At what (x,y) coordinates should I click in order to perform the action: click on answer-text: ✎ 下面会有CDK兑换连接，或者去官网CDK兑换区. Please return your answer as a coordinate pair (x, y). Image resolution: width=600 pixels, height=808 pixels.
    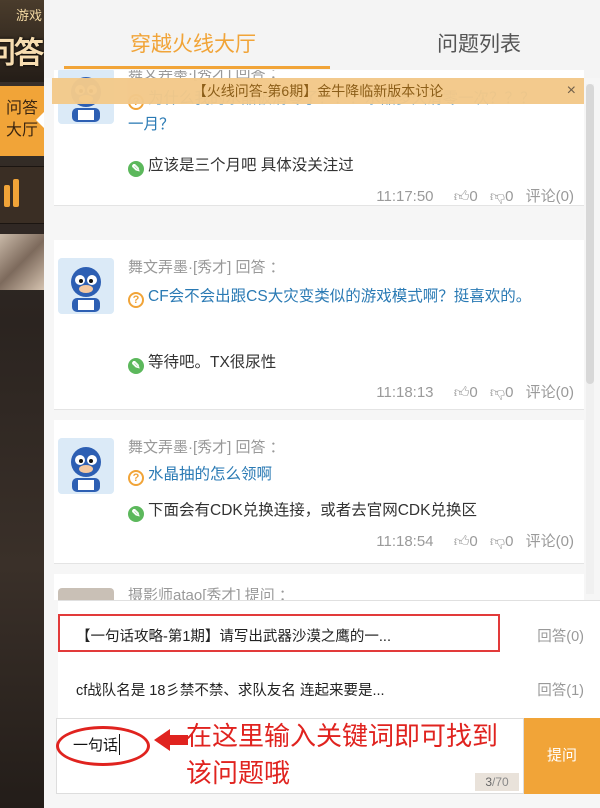
    Looking at the image, I should click on (302, 510).